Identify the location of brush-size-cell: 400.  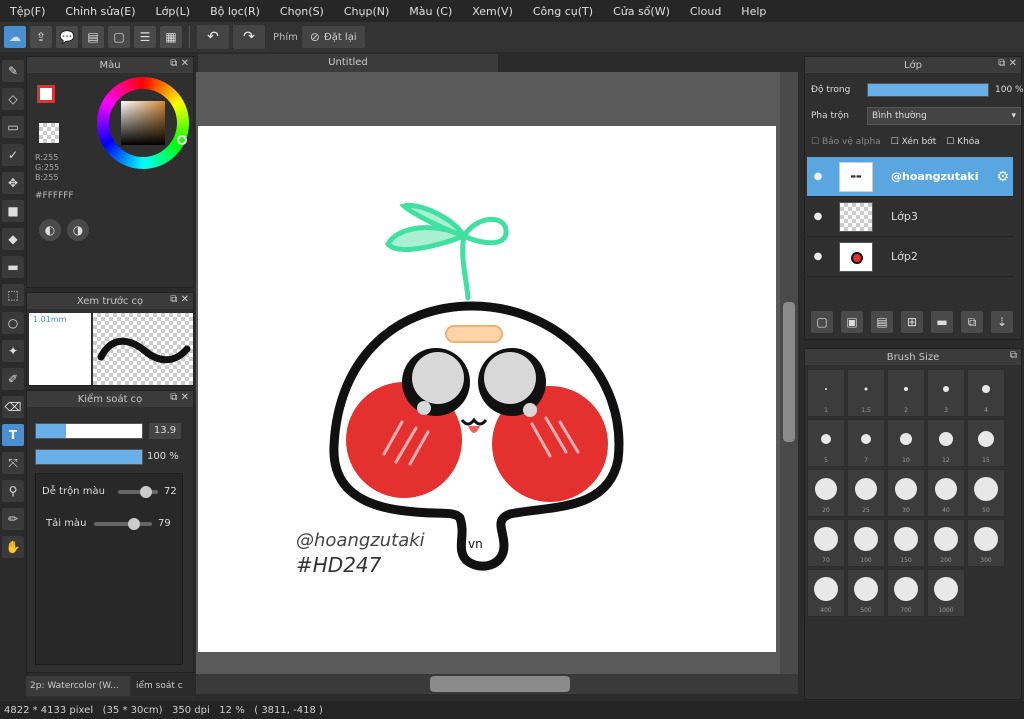
(826, 593).